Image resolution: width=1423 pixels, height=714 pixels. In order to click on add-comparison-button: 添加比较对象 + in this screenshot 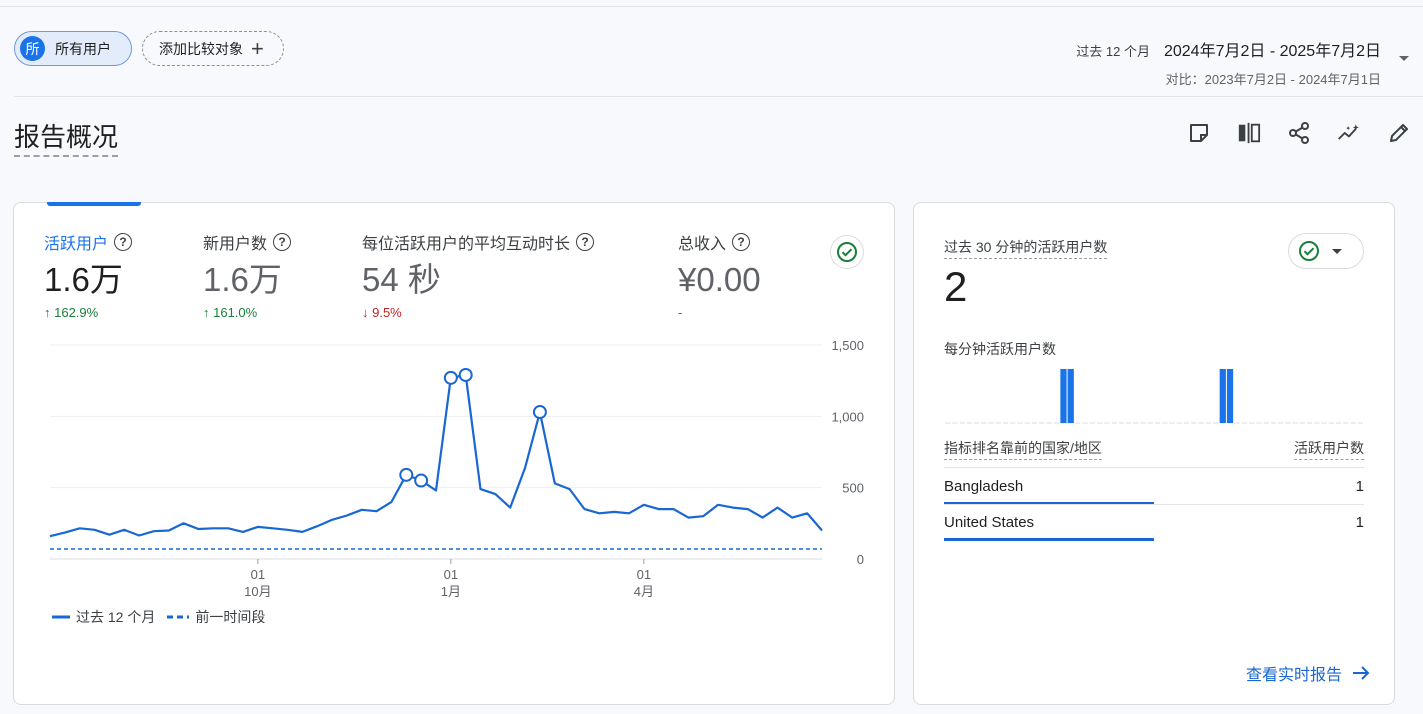, I will do `click(213, 48)`.